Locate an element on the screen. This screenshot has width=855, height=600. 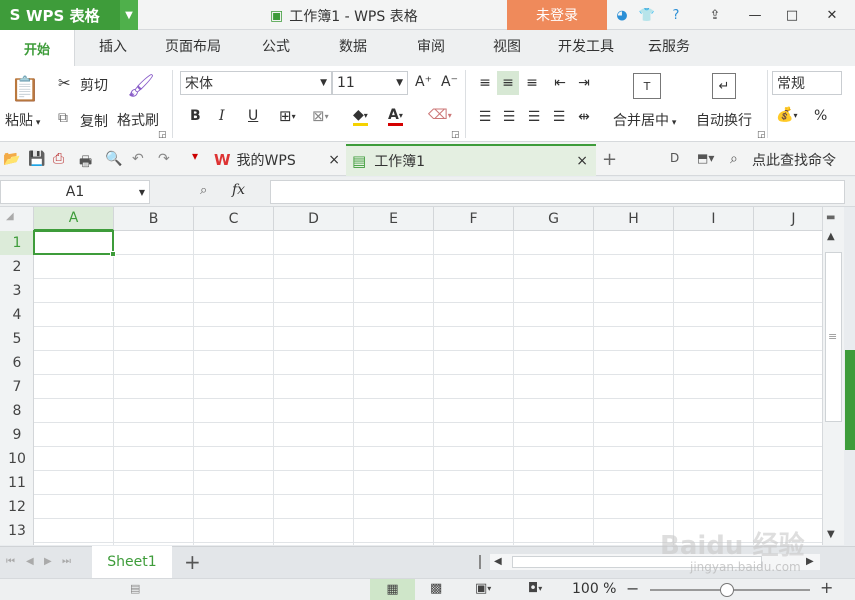
distribute-icon: ⇹ is located at coordinates (584, 117).